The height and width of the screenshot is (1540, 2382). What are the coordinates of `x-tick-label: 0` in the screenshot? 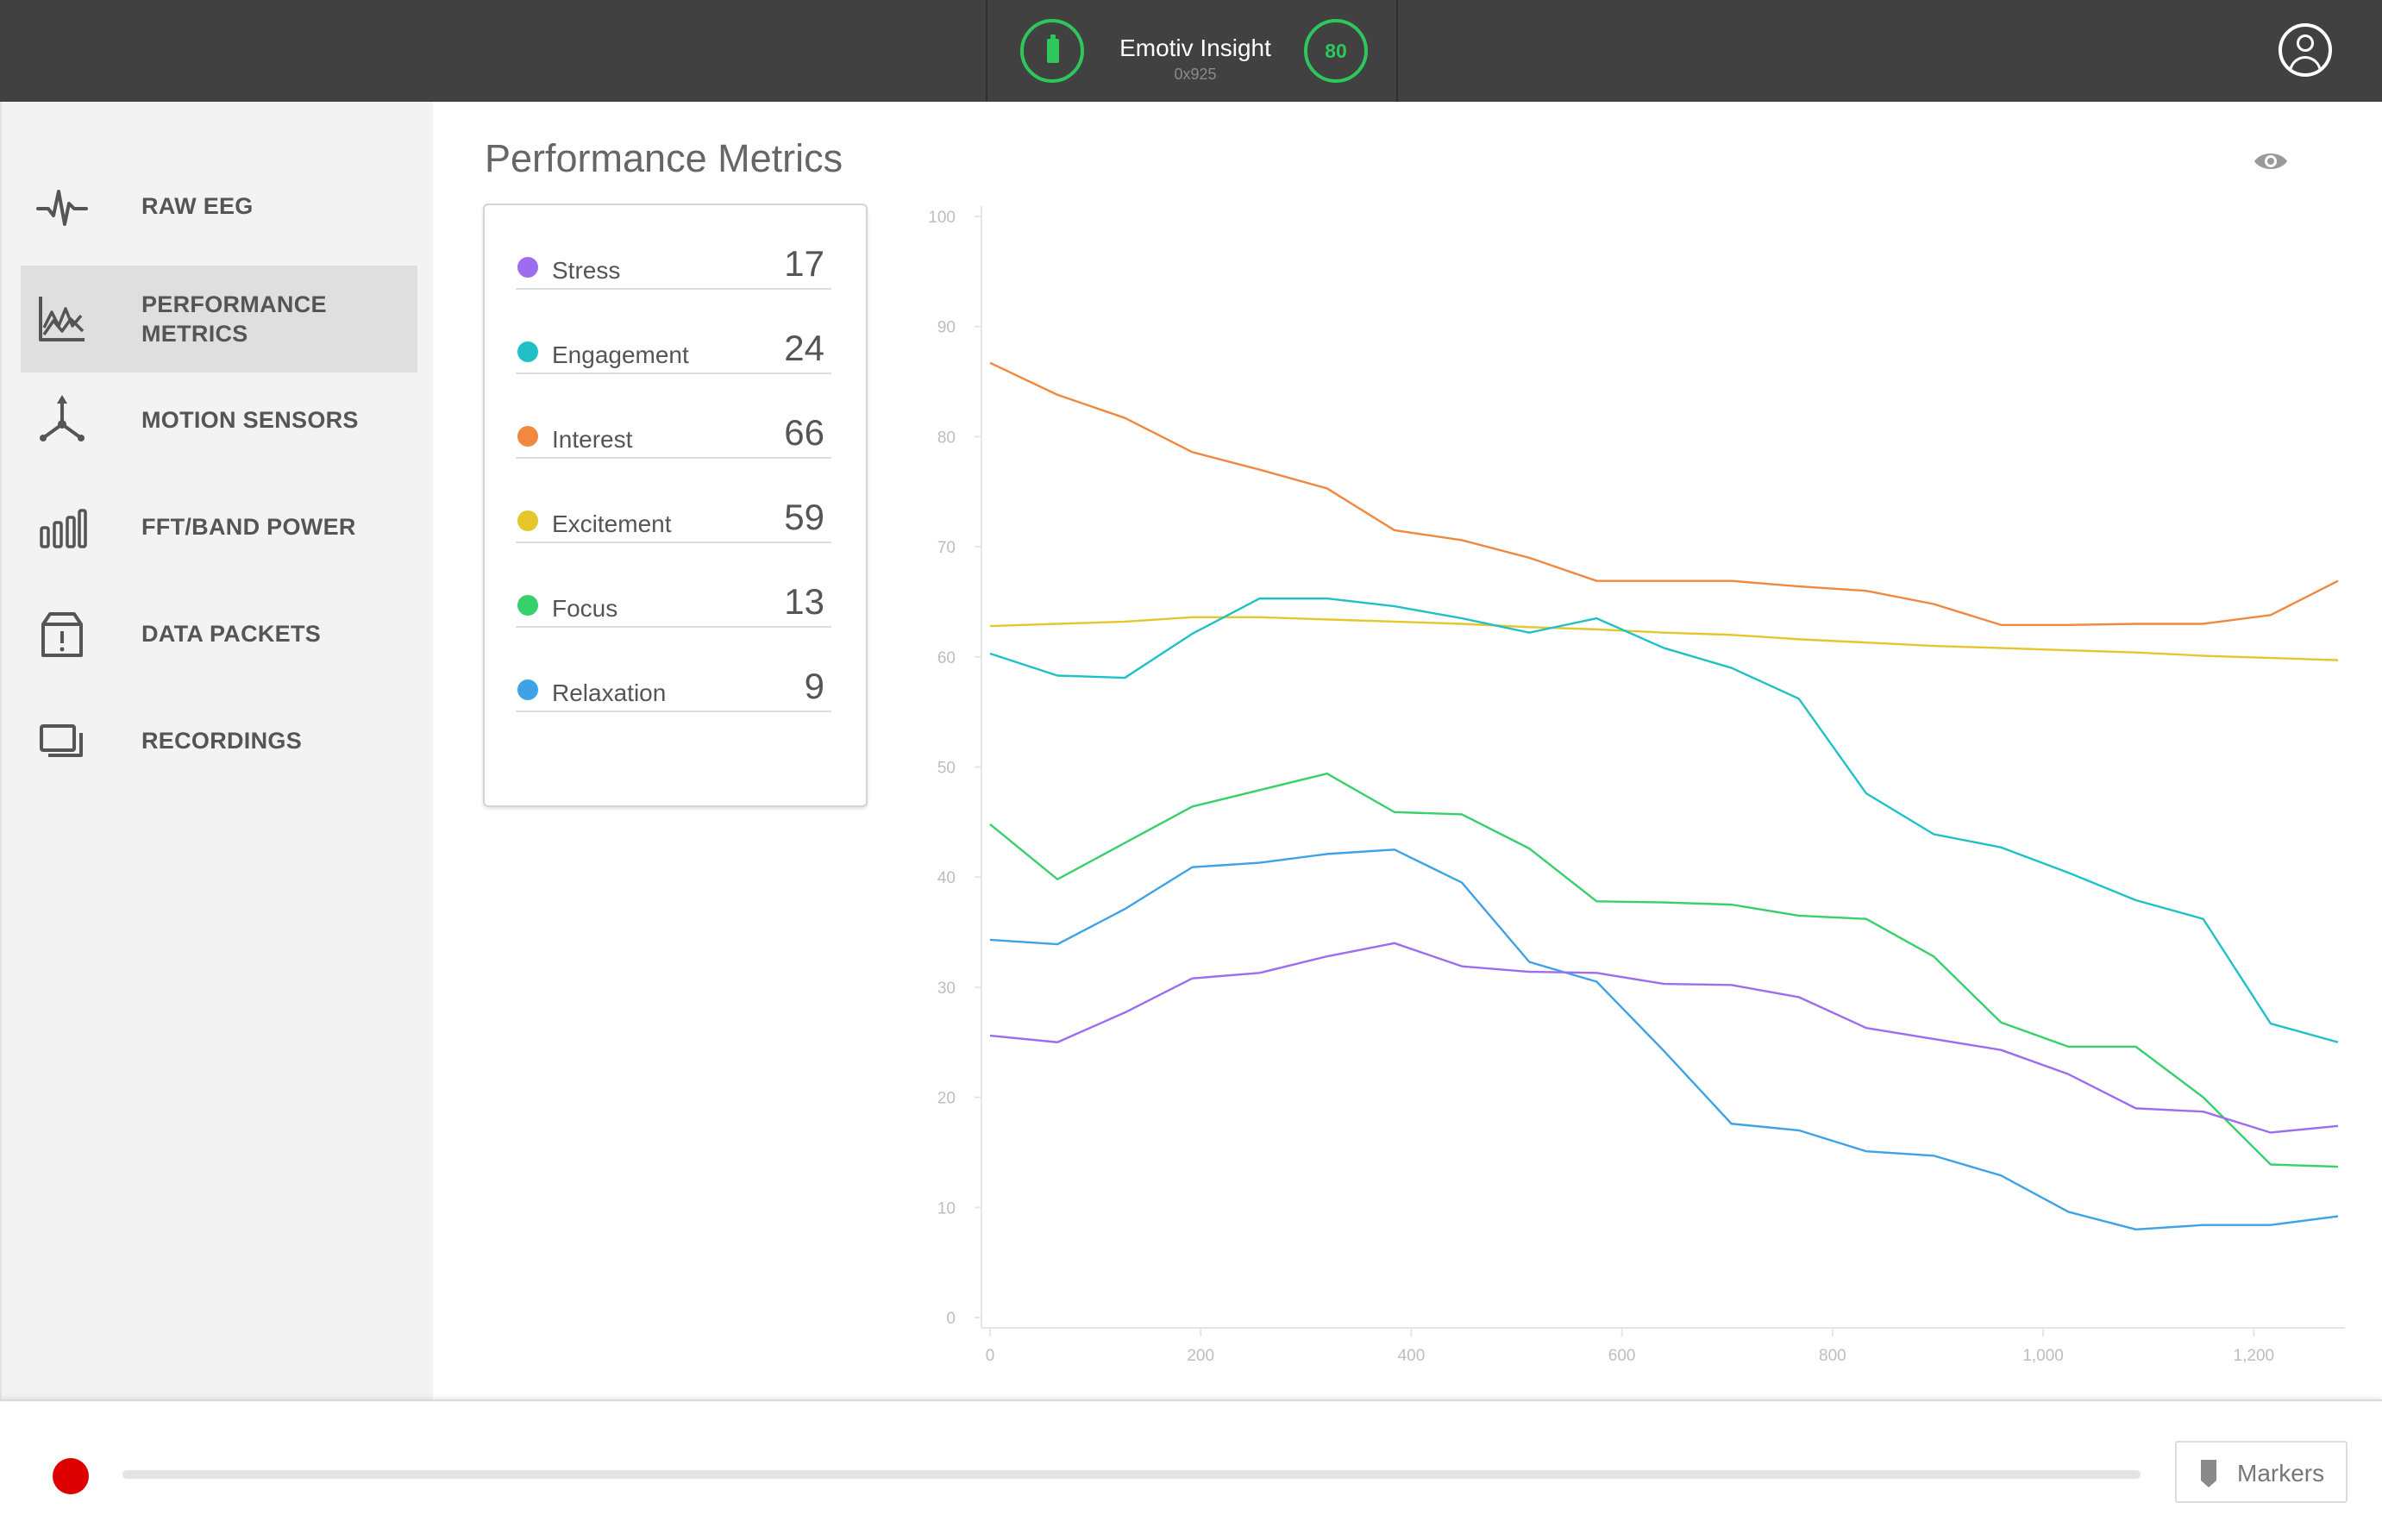 It's located at (990, 1356).